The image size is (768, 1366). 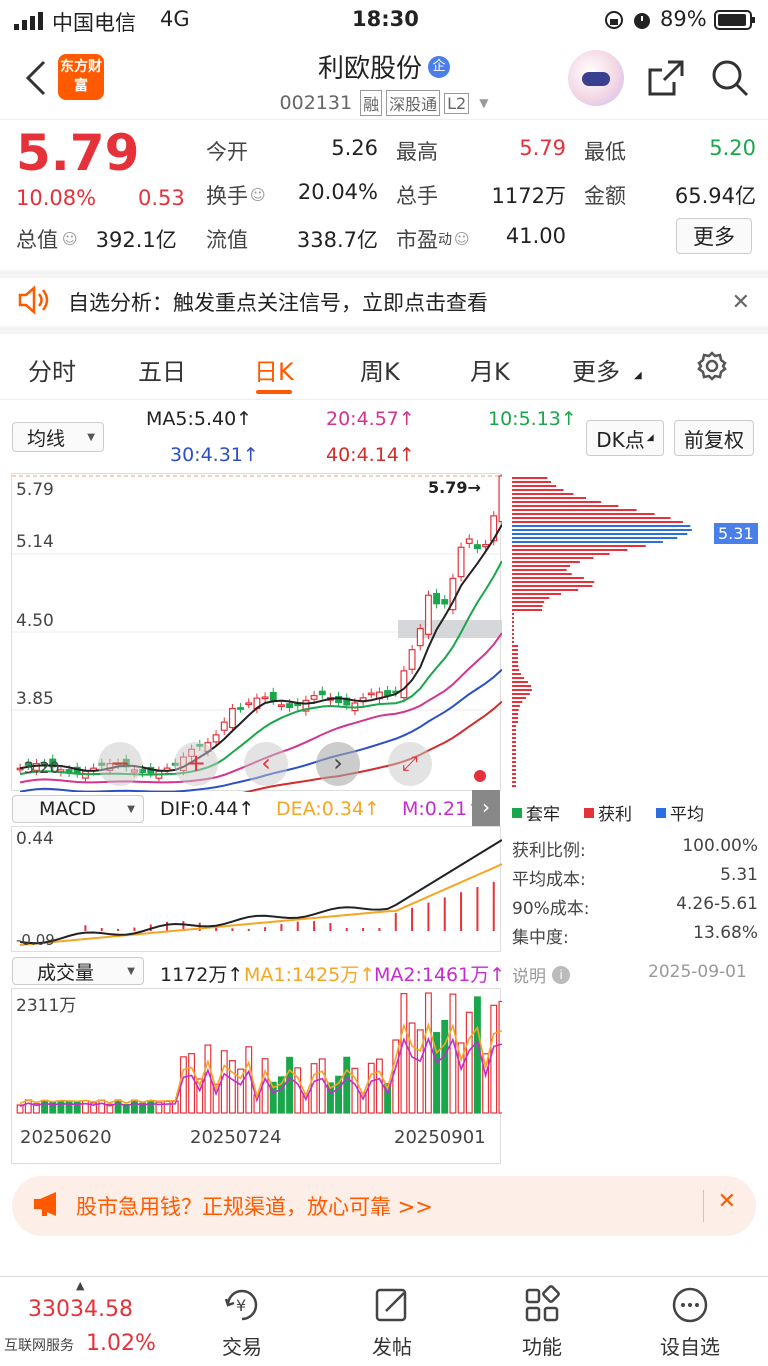 I want to click on divider, so click(x=703, y=1206).